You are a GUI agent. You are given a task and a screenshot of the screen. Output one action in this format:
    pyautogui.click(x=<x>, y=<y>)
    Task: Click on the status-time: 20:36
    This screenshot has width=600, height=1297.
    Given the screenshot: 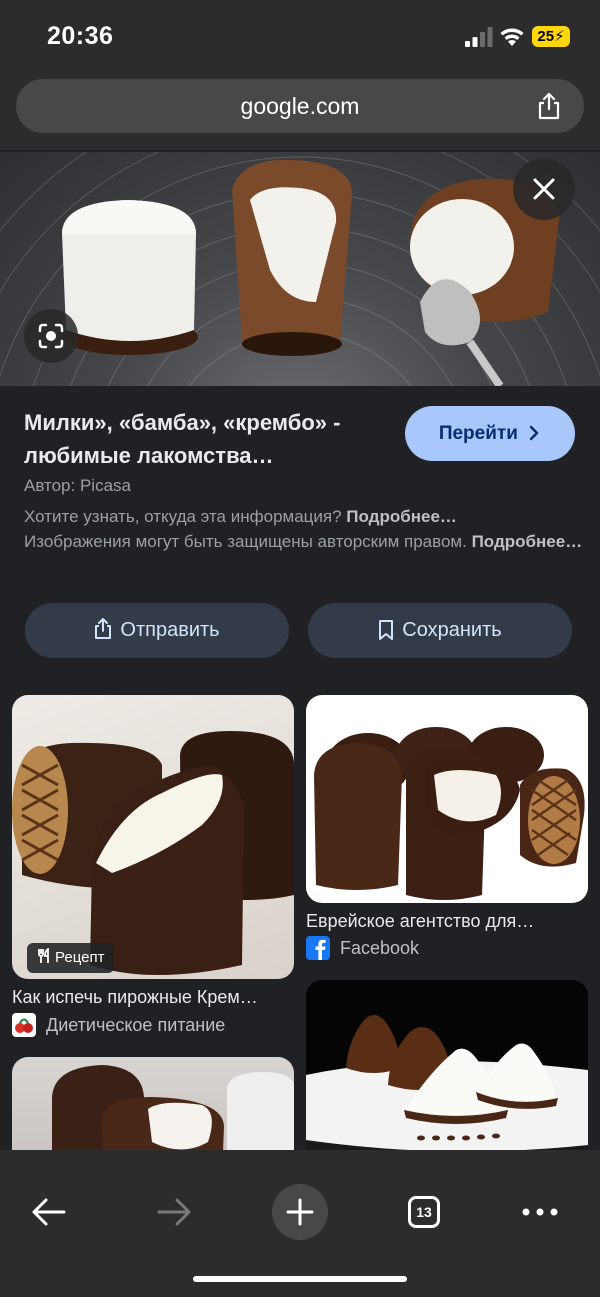 What is the action you would take?
    pyautogui.click(x=80, y=36)
    